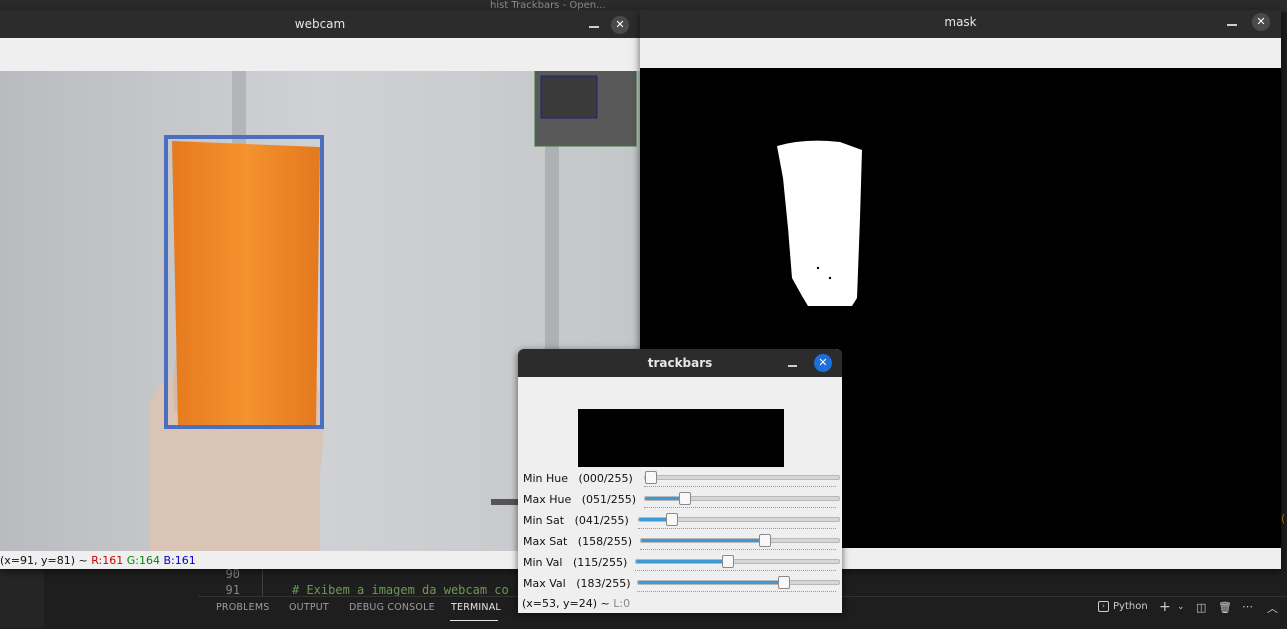 The height and width of the screenshot is (629, 1287). What do you see at coordinates (1283, 518) in the screenshot?
I see `edge-char: (` at bounding box center [1283, 518].